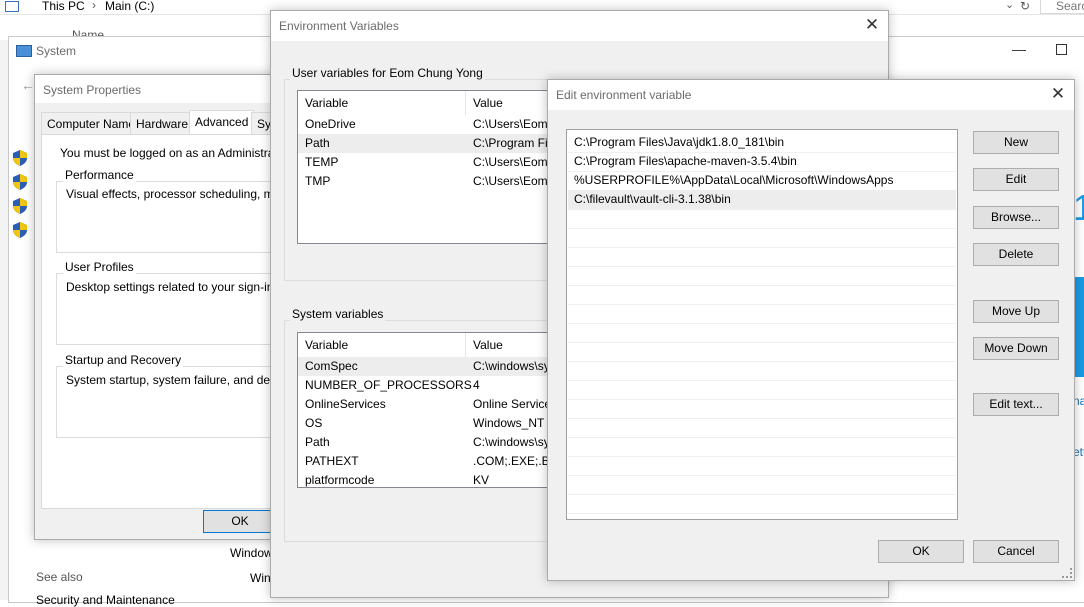 The image size is (1084, 607). What do you see at coordinates (762, 200) in the screenshot?
I see `list-item: C:\filevault\vault-cli-3.1.38\bin` at bounding box center [762, 200].